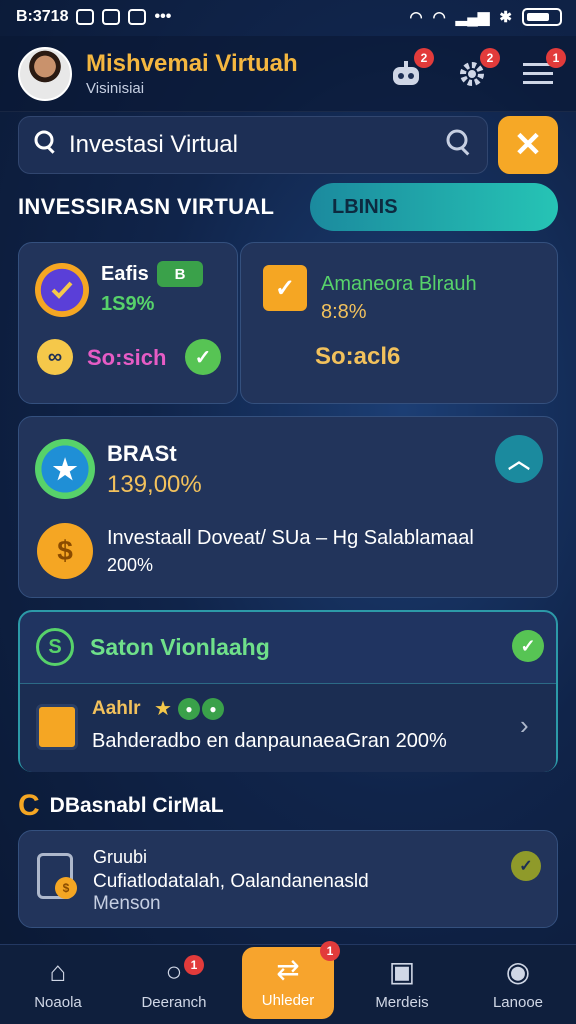  I want to click on avatar, so click(45, 73).